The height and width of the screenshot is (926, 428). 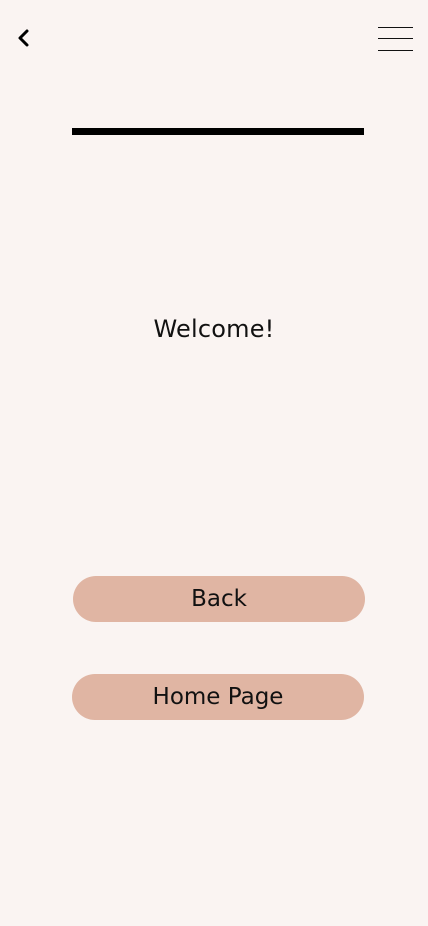 I want to click on home-page-button: Home Page, so click(x=218, y=697).